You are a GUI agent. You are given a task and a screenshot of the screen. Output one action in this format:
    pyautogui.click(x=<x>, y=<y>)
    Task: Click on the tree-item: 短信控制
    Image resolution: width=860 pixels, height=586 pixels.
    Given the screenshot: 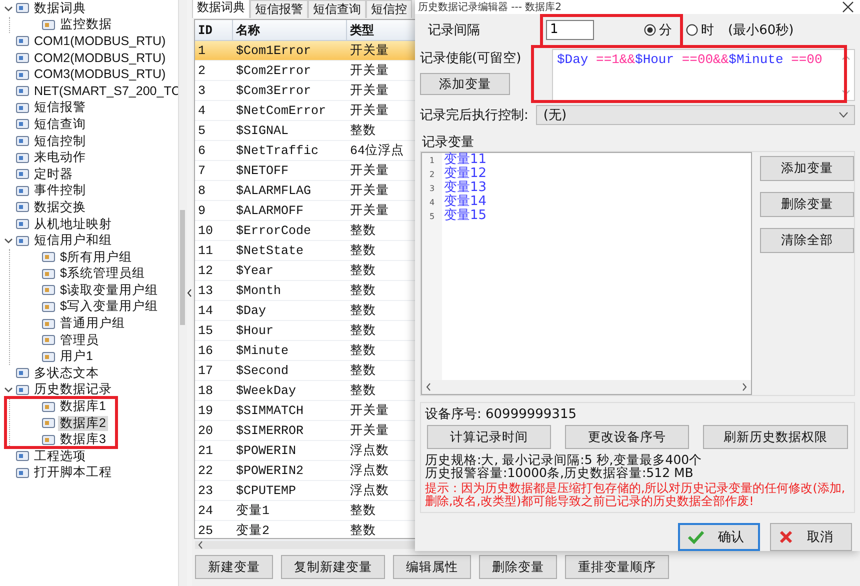 What is the action you would take?
    pyautogui.click(x=60, y=141)
    